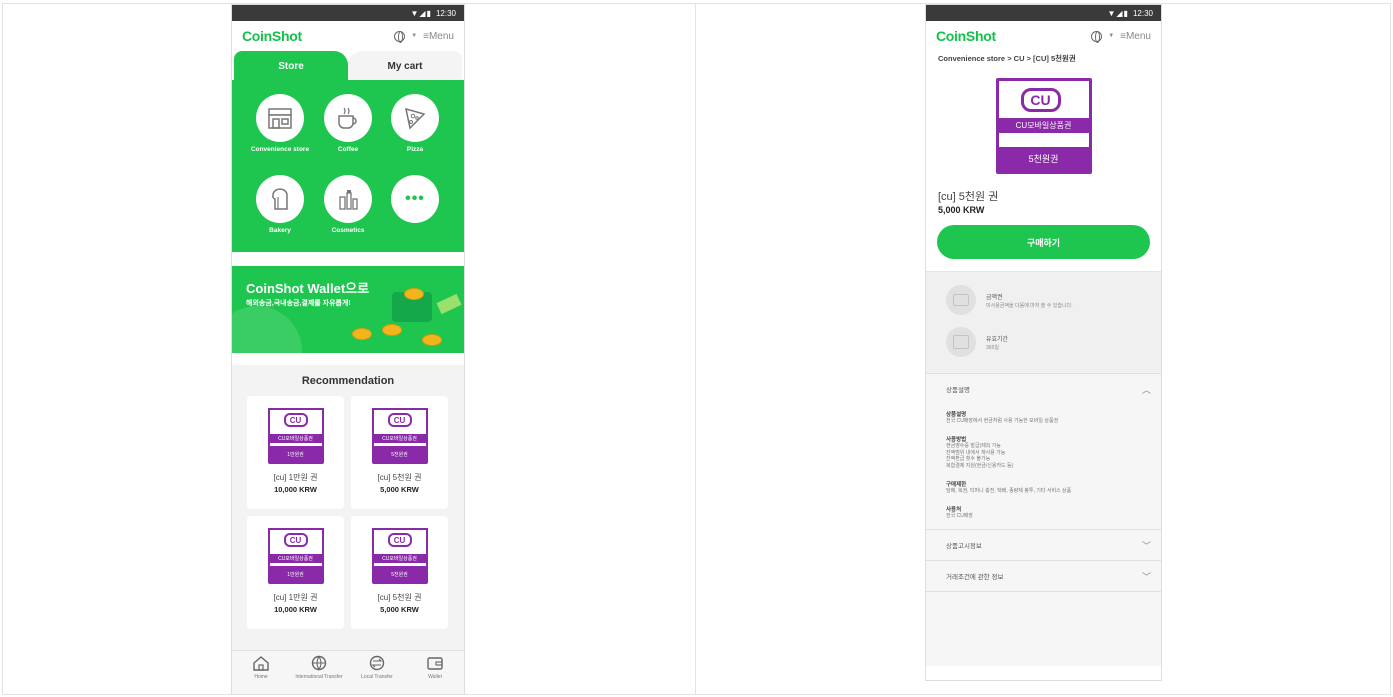  What do you see at coordinates (261, 663) in the screenshot?
I see `home-icon` at bounding box center [261, 663].